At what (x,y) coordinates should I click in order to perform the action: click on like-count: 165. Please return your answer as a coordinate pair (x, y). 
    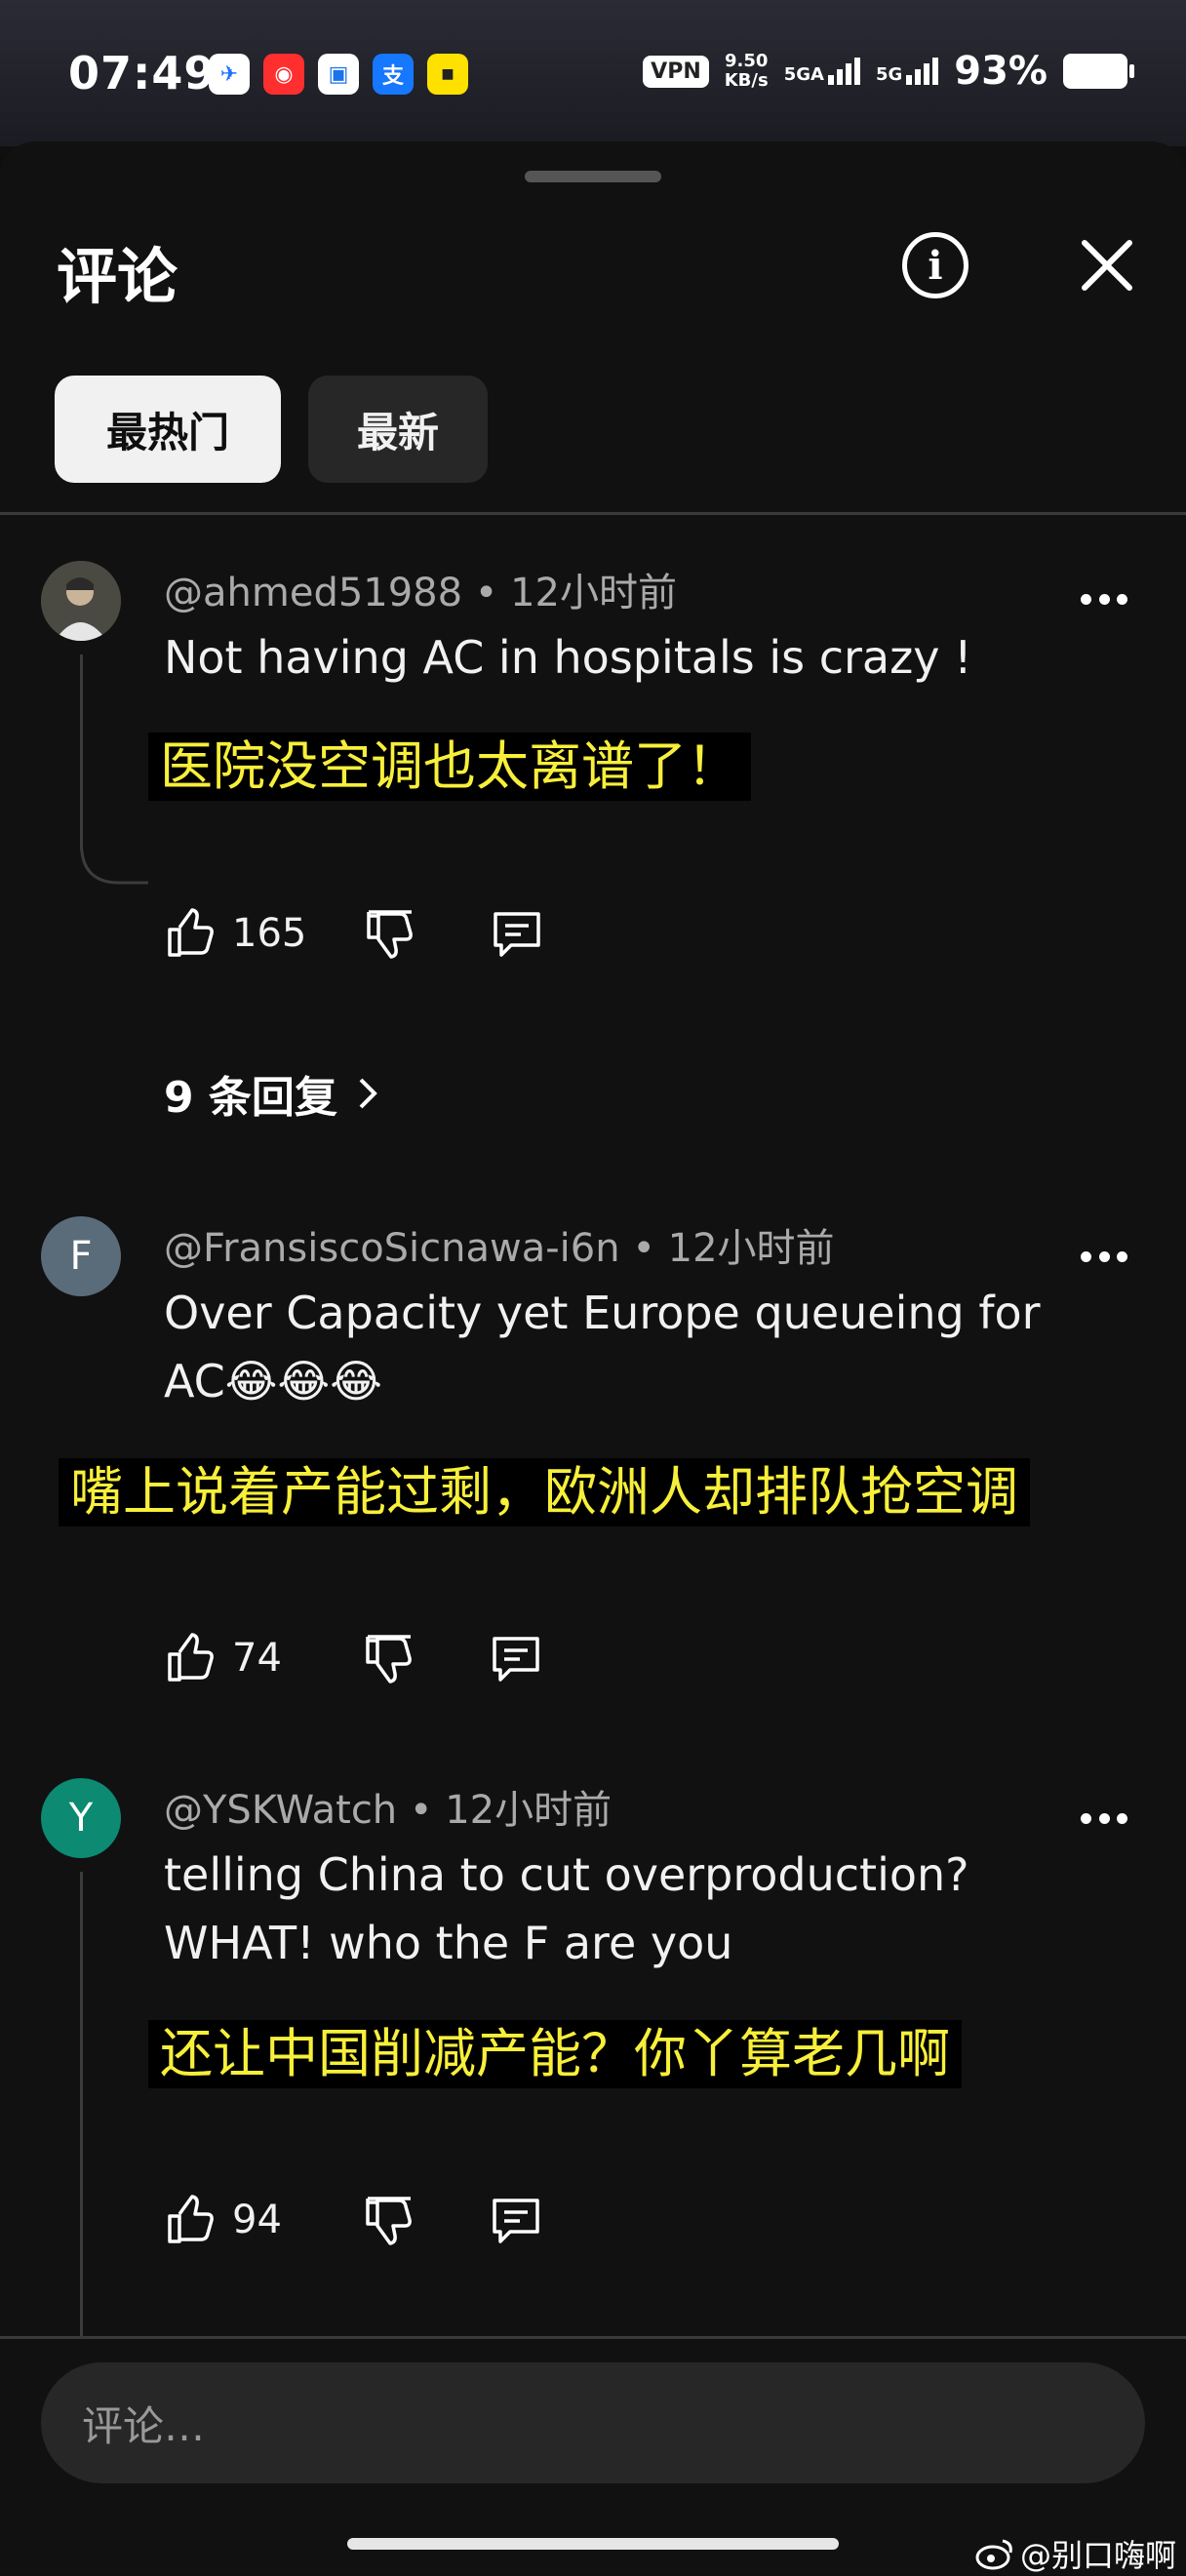
    Looking at the image, I should click on (269, 933).